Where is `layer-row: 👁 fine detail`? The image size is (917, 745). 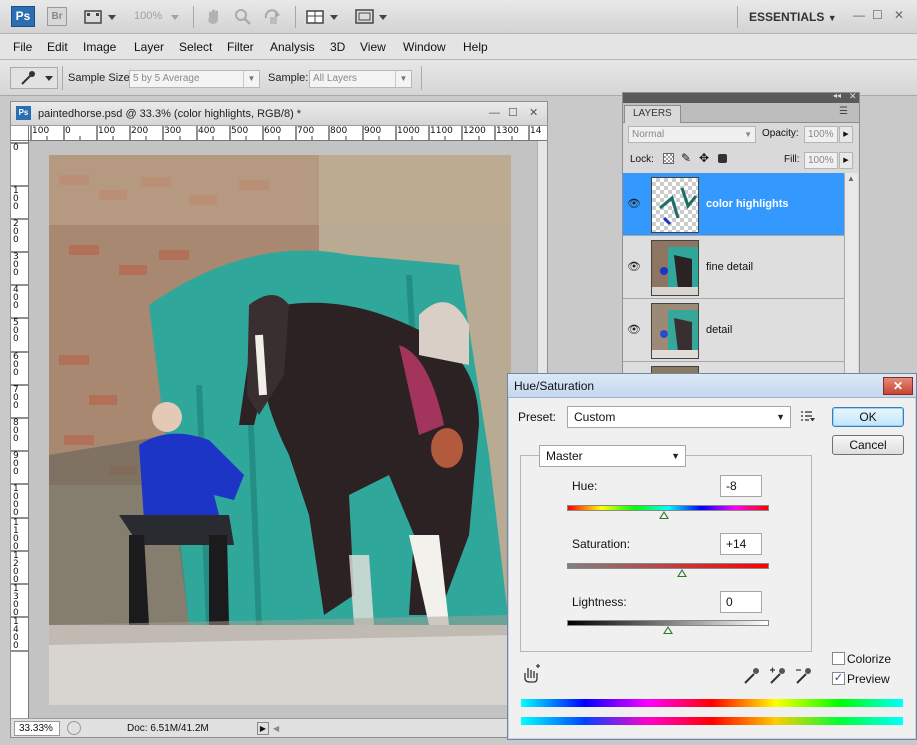 layer-row: 👁 fine detail is located at coordinates (733, 267).